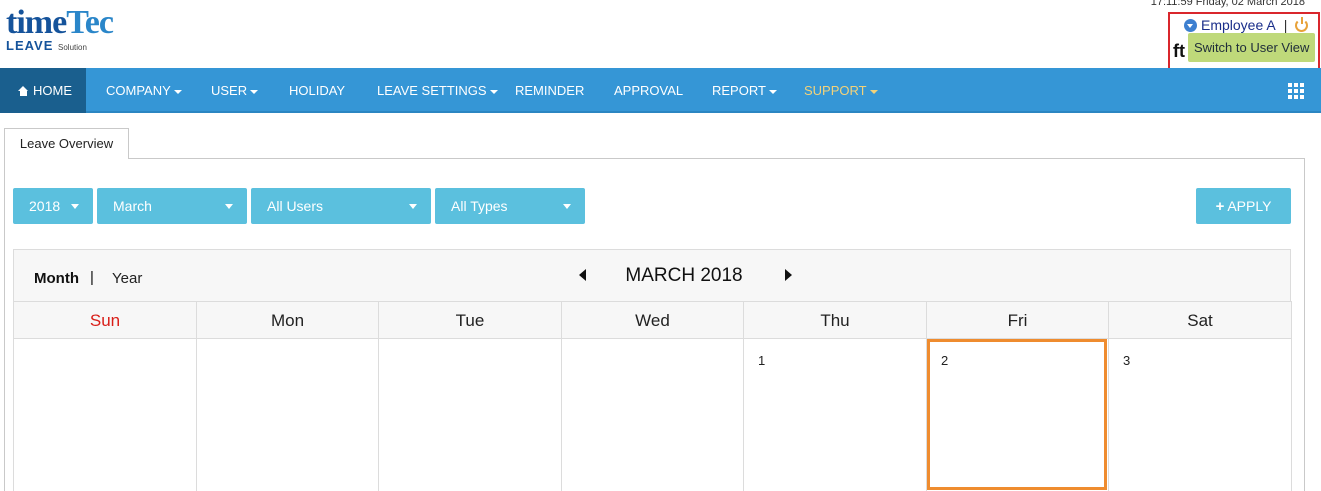 The height and width of the screenshot is (491, 1321). I want to click on nav-leave-settings-label: LEAVE SETTINGS, so click(432, 90).